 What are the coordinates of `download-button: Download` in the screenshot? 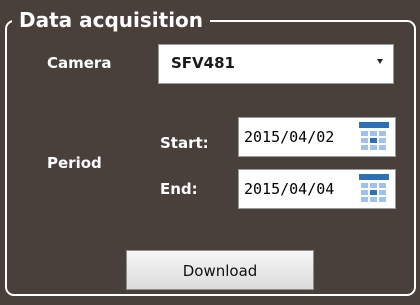 It's located at (220, 270).